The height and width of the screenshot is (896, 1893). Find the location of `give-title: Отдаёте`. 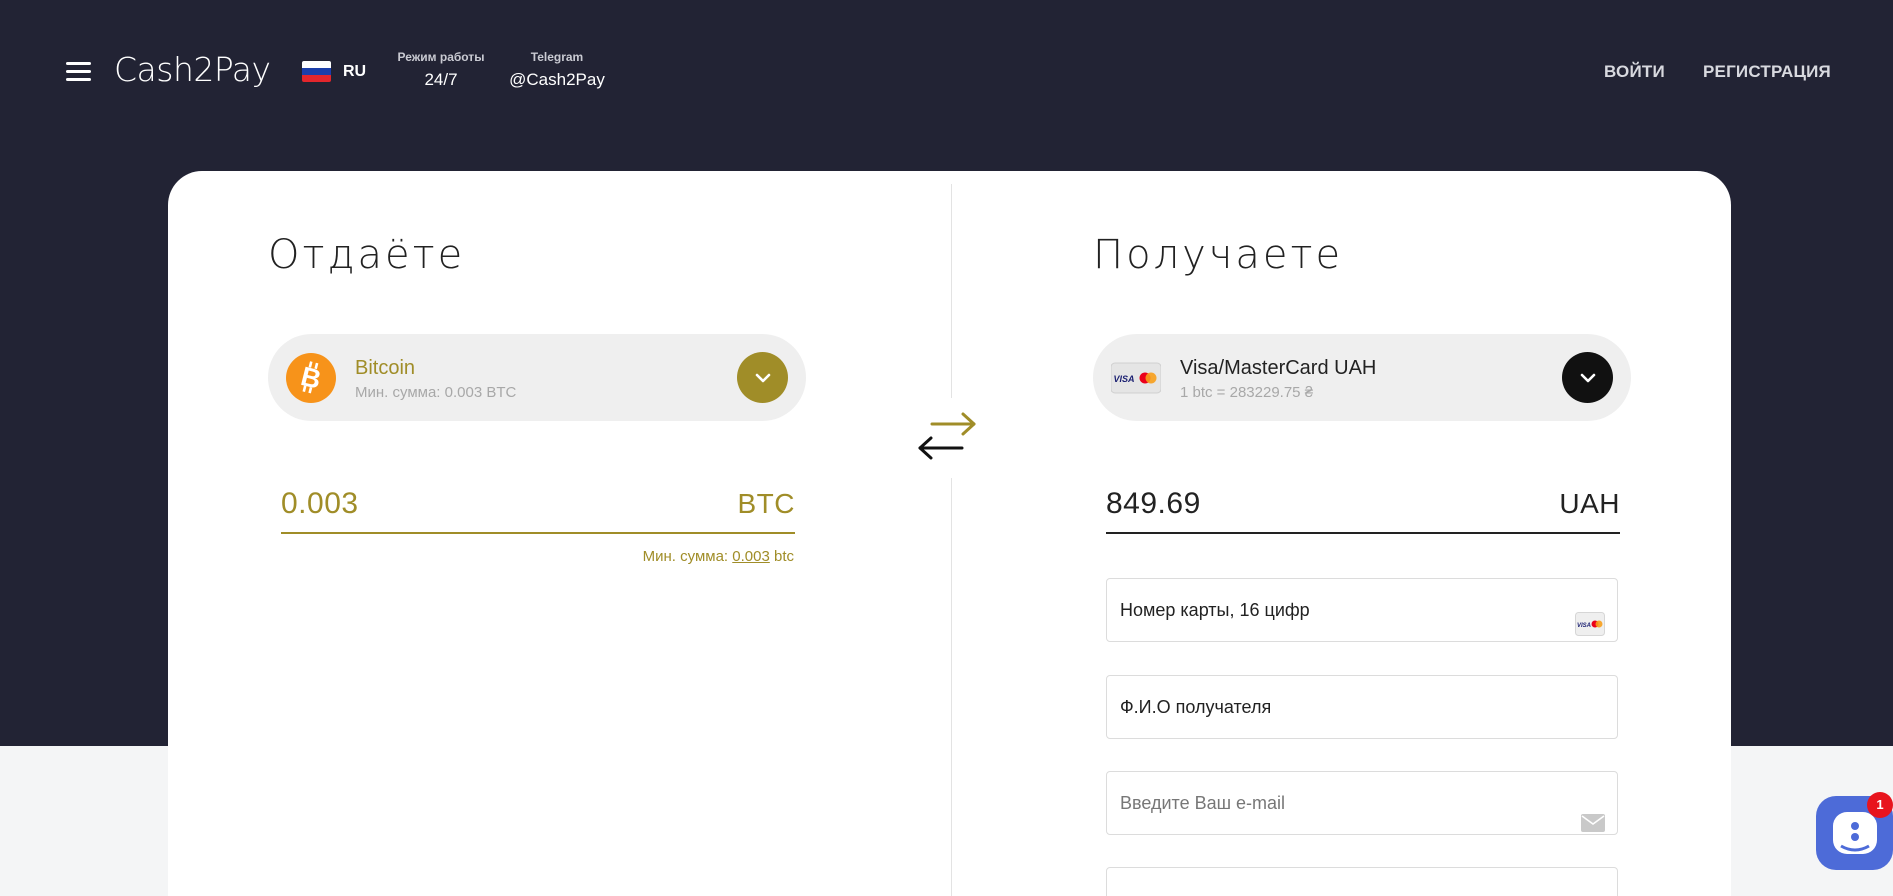

give-title: Отдаёте is located at coordinates (367, 255).